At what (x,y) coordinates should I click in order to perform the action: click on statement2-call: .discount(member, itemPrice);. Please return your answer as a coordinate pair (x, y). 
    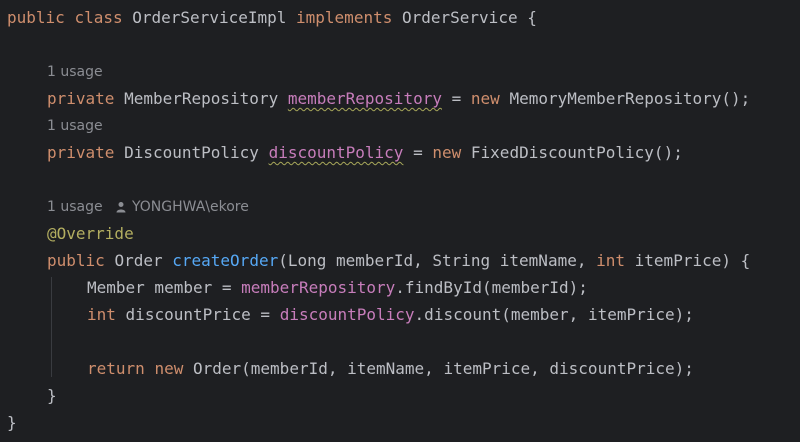
    Looking at the image, I should click on (554, 314).